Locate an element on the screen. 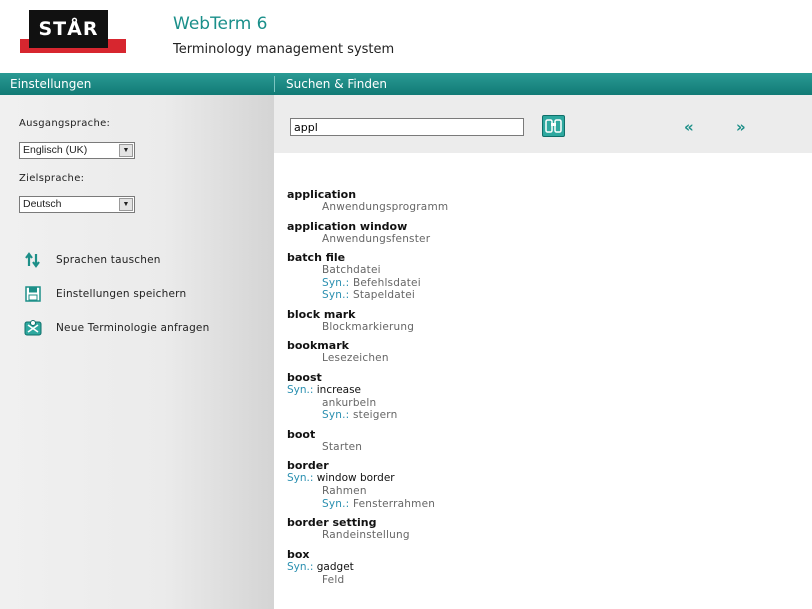 The height and width of the screenshot is (609, 812). save-icon is located at coordinates (33, 294).